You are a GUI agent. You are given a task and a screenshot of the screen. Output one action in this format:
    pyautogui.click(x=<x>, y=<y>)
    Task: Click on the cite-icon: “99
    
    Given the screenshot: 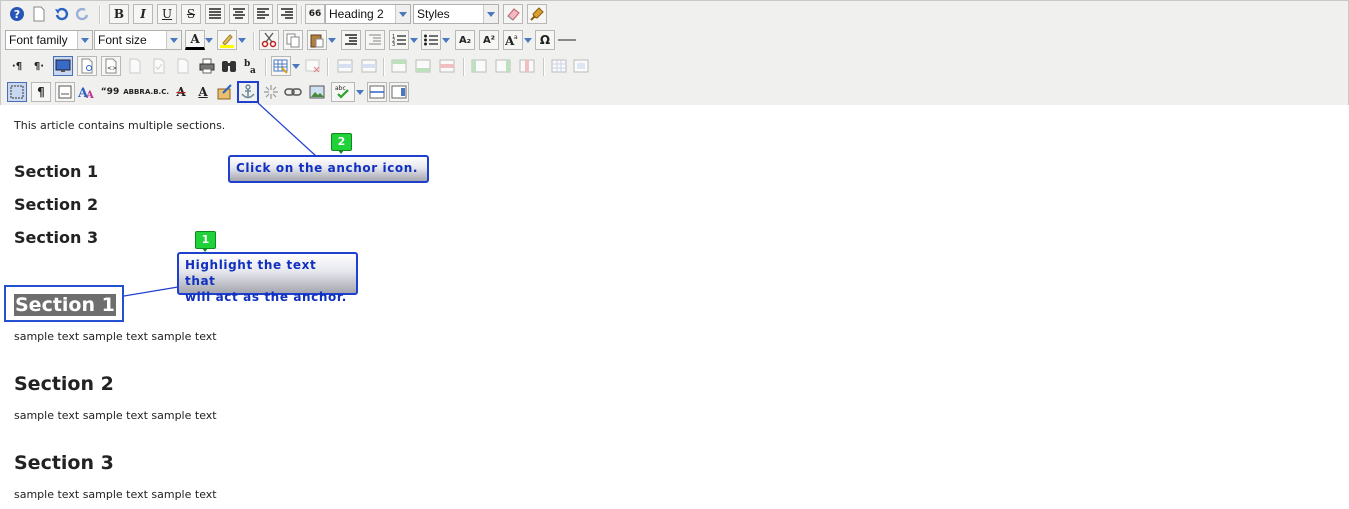 What is the action you would take?
    pyautogui.click(x=110, y=92)
    